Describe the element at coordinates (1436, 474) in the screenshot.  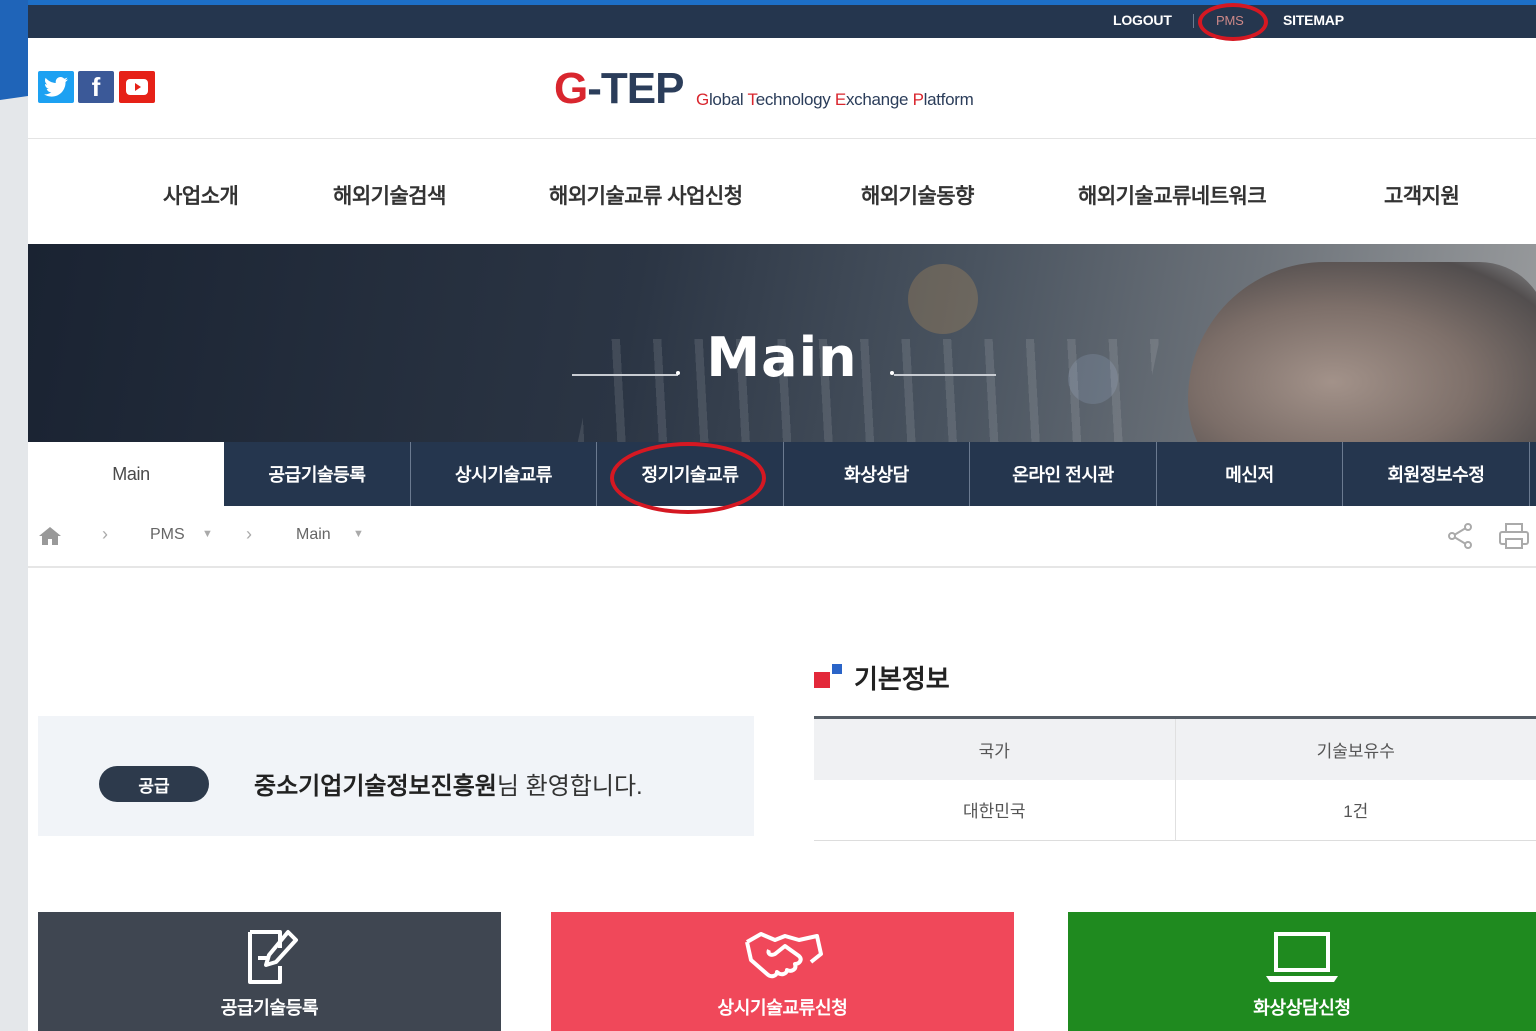
I see `tab-member-edit: 회원정보수정` at that location.